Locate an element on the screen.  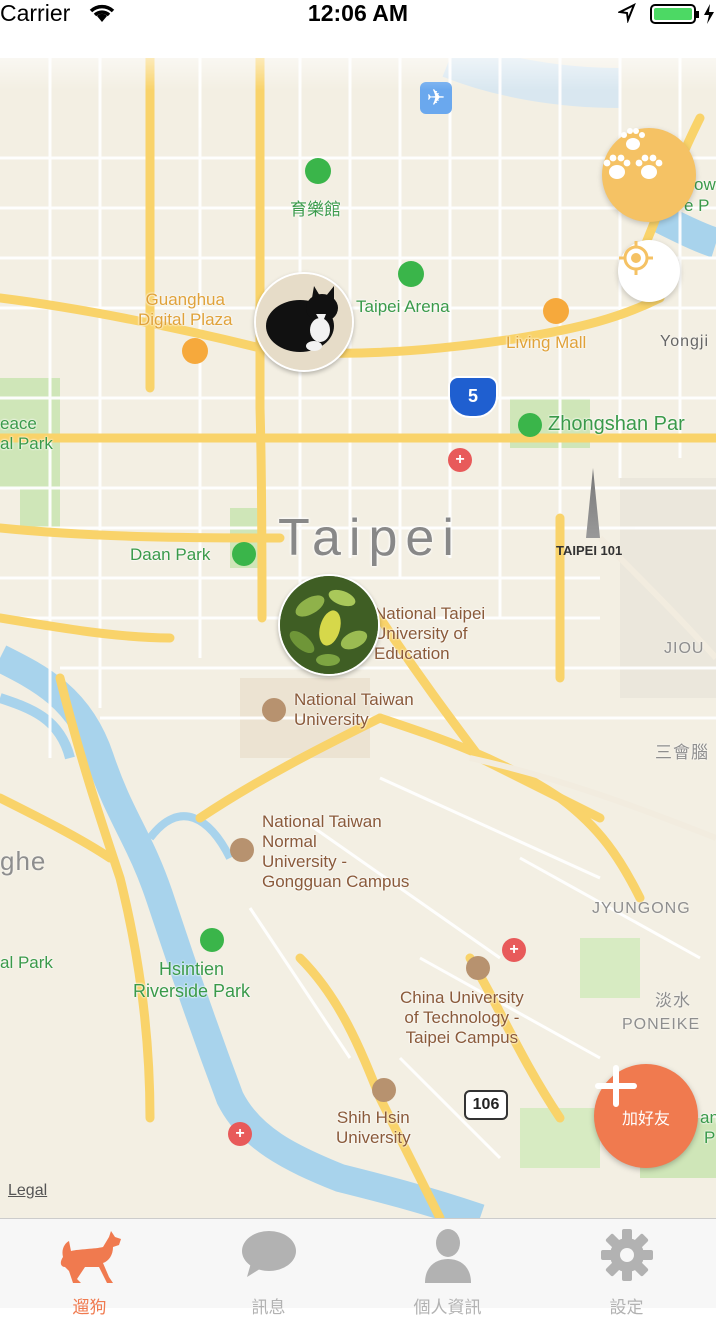
living-mall-label: Living Mall is located at coordinates (546, 342).